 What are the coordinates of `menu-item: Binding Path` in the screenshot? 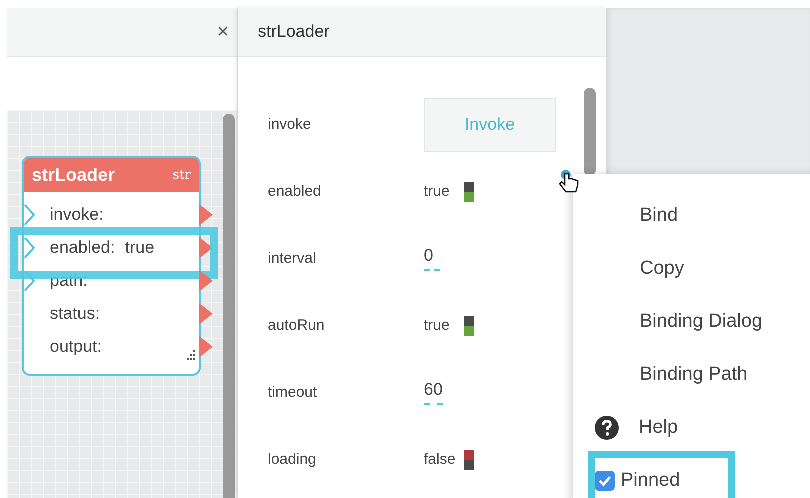 It's located at (691, 374).